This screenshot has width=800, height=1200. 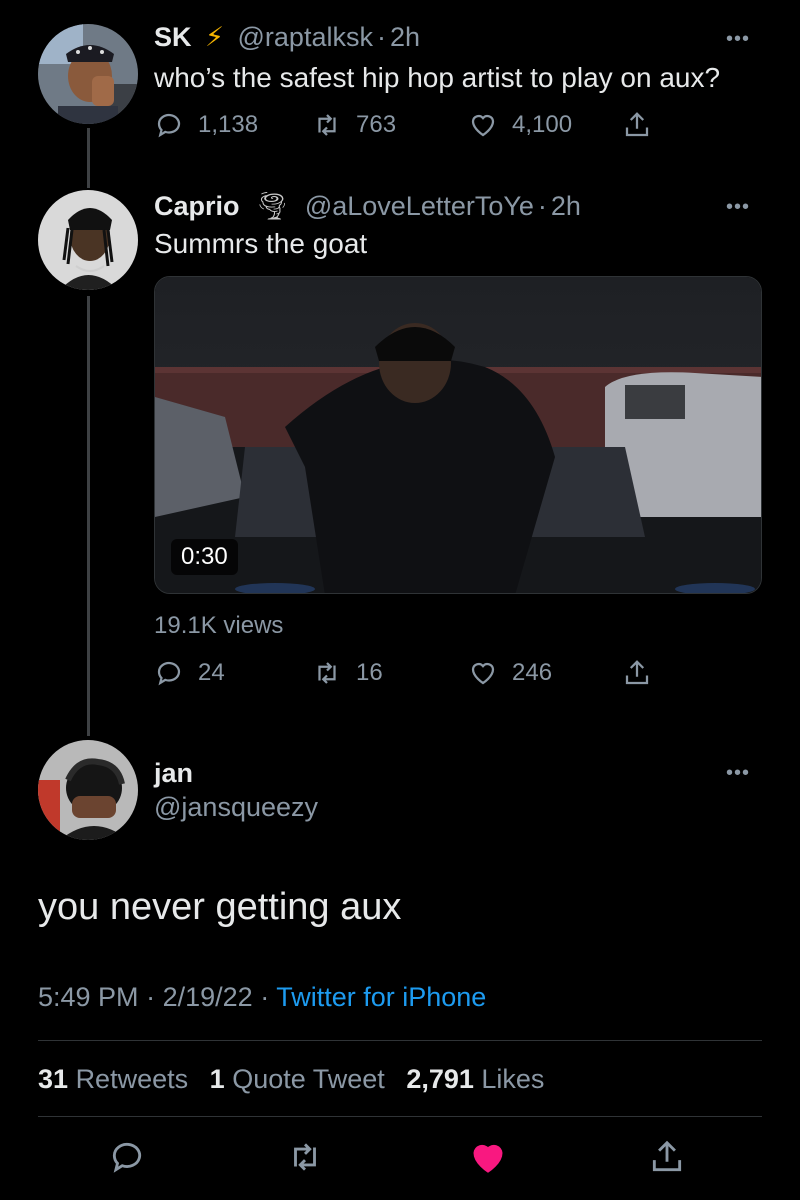 What do you see at coordinates (261, 243) in the screenshot?
I see `tweet-text: Summrs the goat` at bounding box center [261, 243].